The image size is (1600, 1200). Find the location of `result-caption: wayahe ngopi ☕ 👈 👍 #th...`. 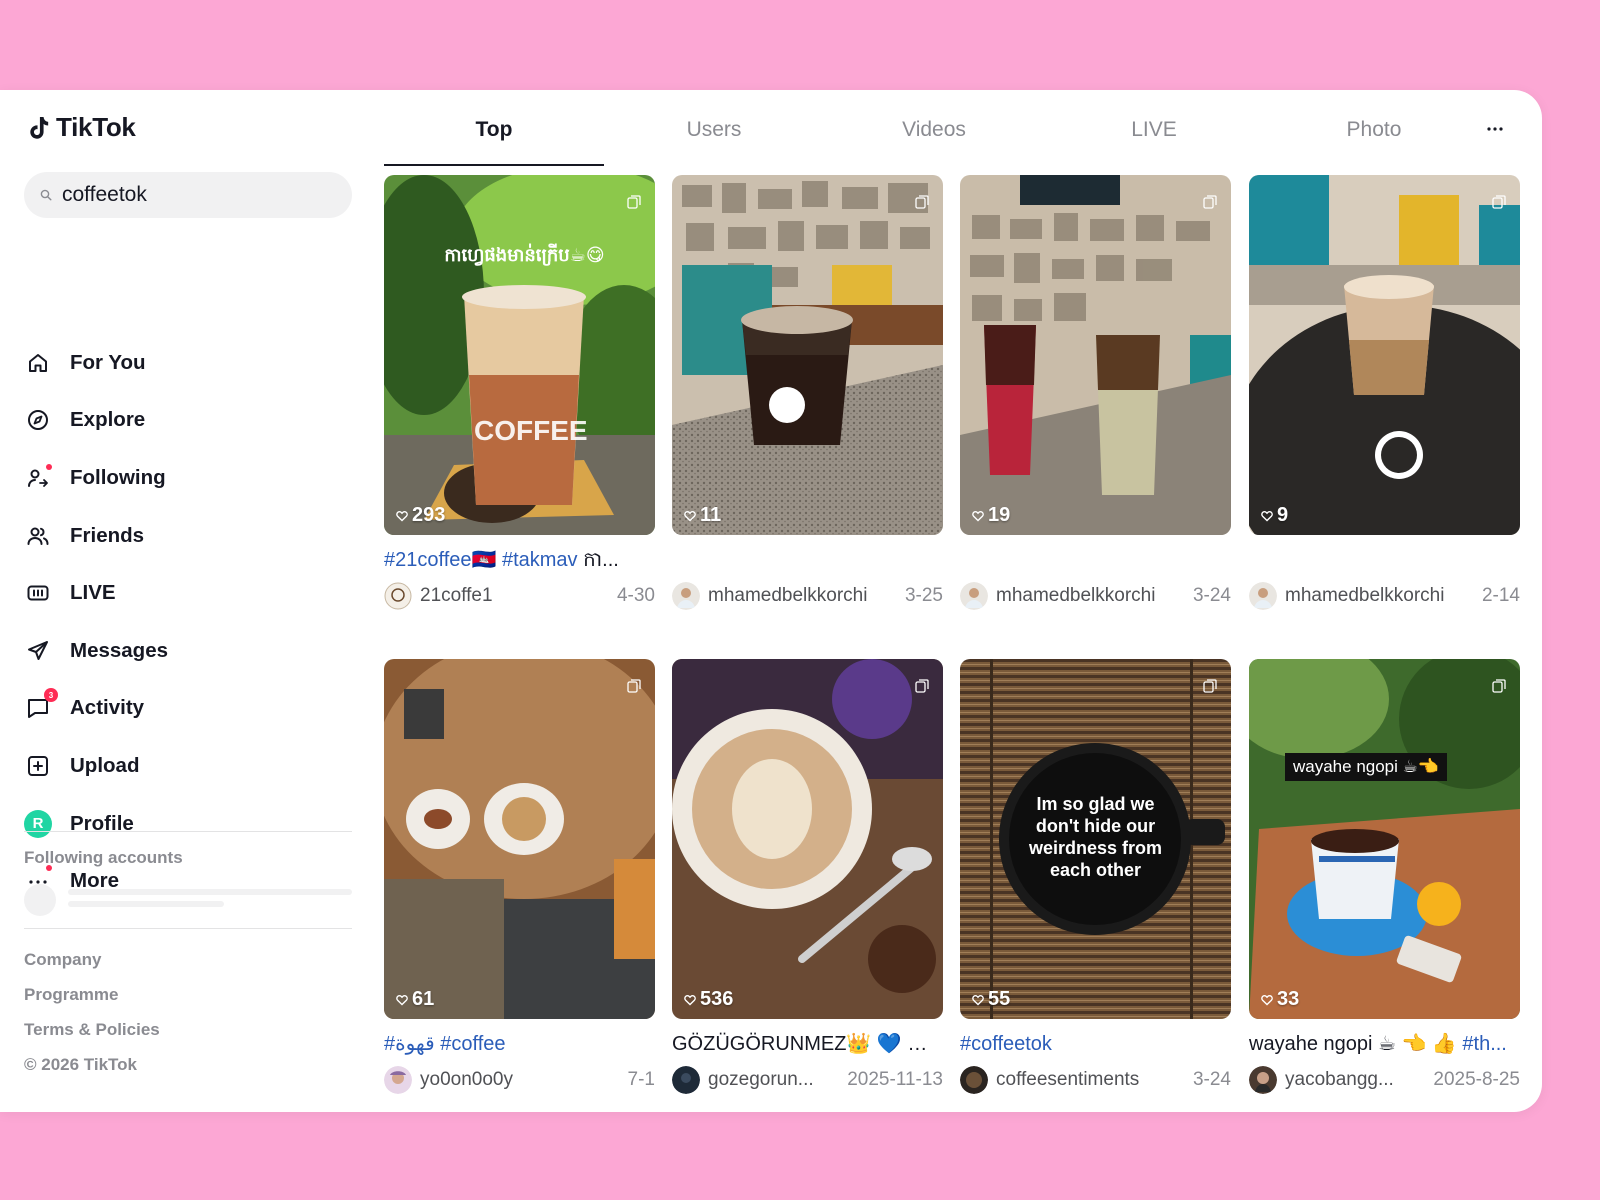

result-caption: wayahe ngopi ☕ 👈 👍 #th... is located at coordinates (1384, 1044).